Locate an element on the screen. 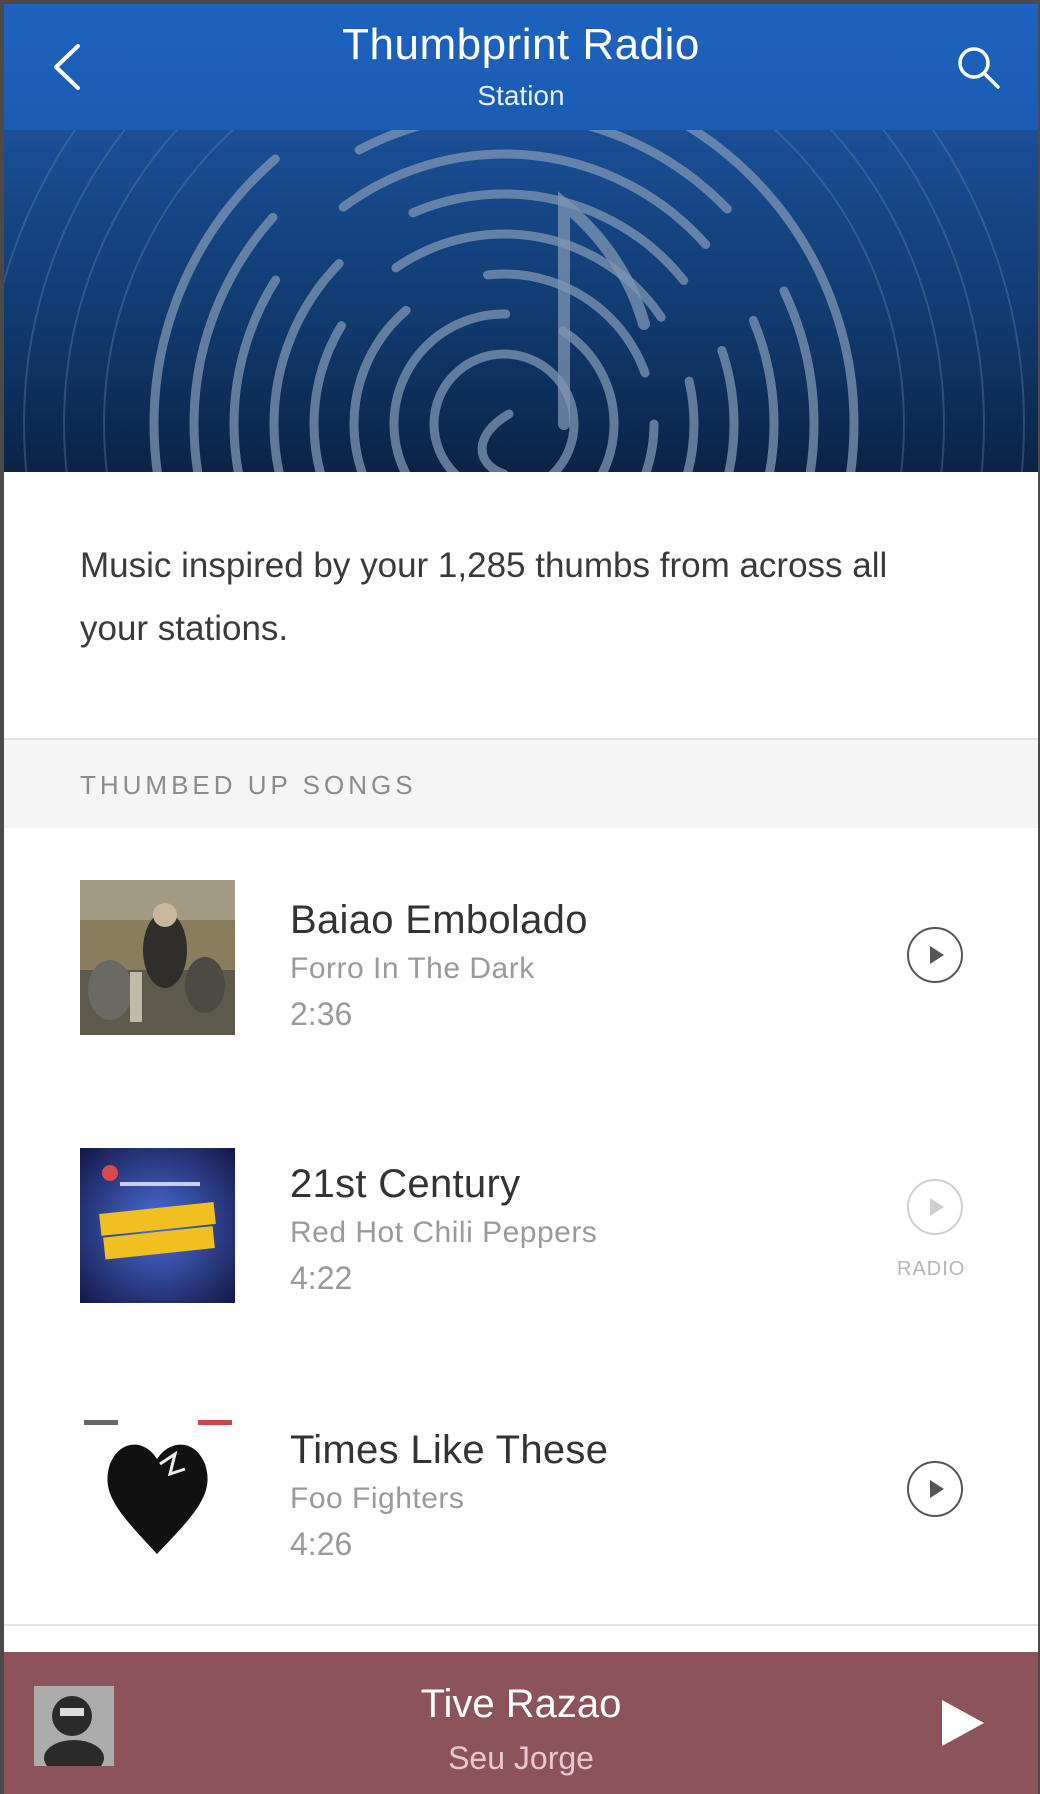  song-artist: Red Hot Chili Peppers is located at coordinates (444, 1232).